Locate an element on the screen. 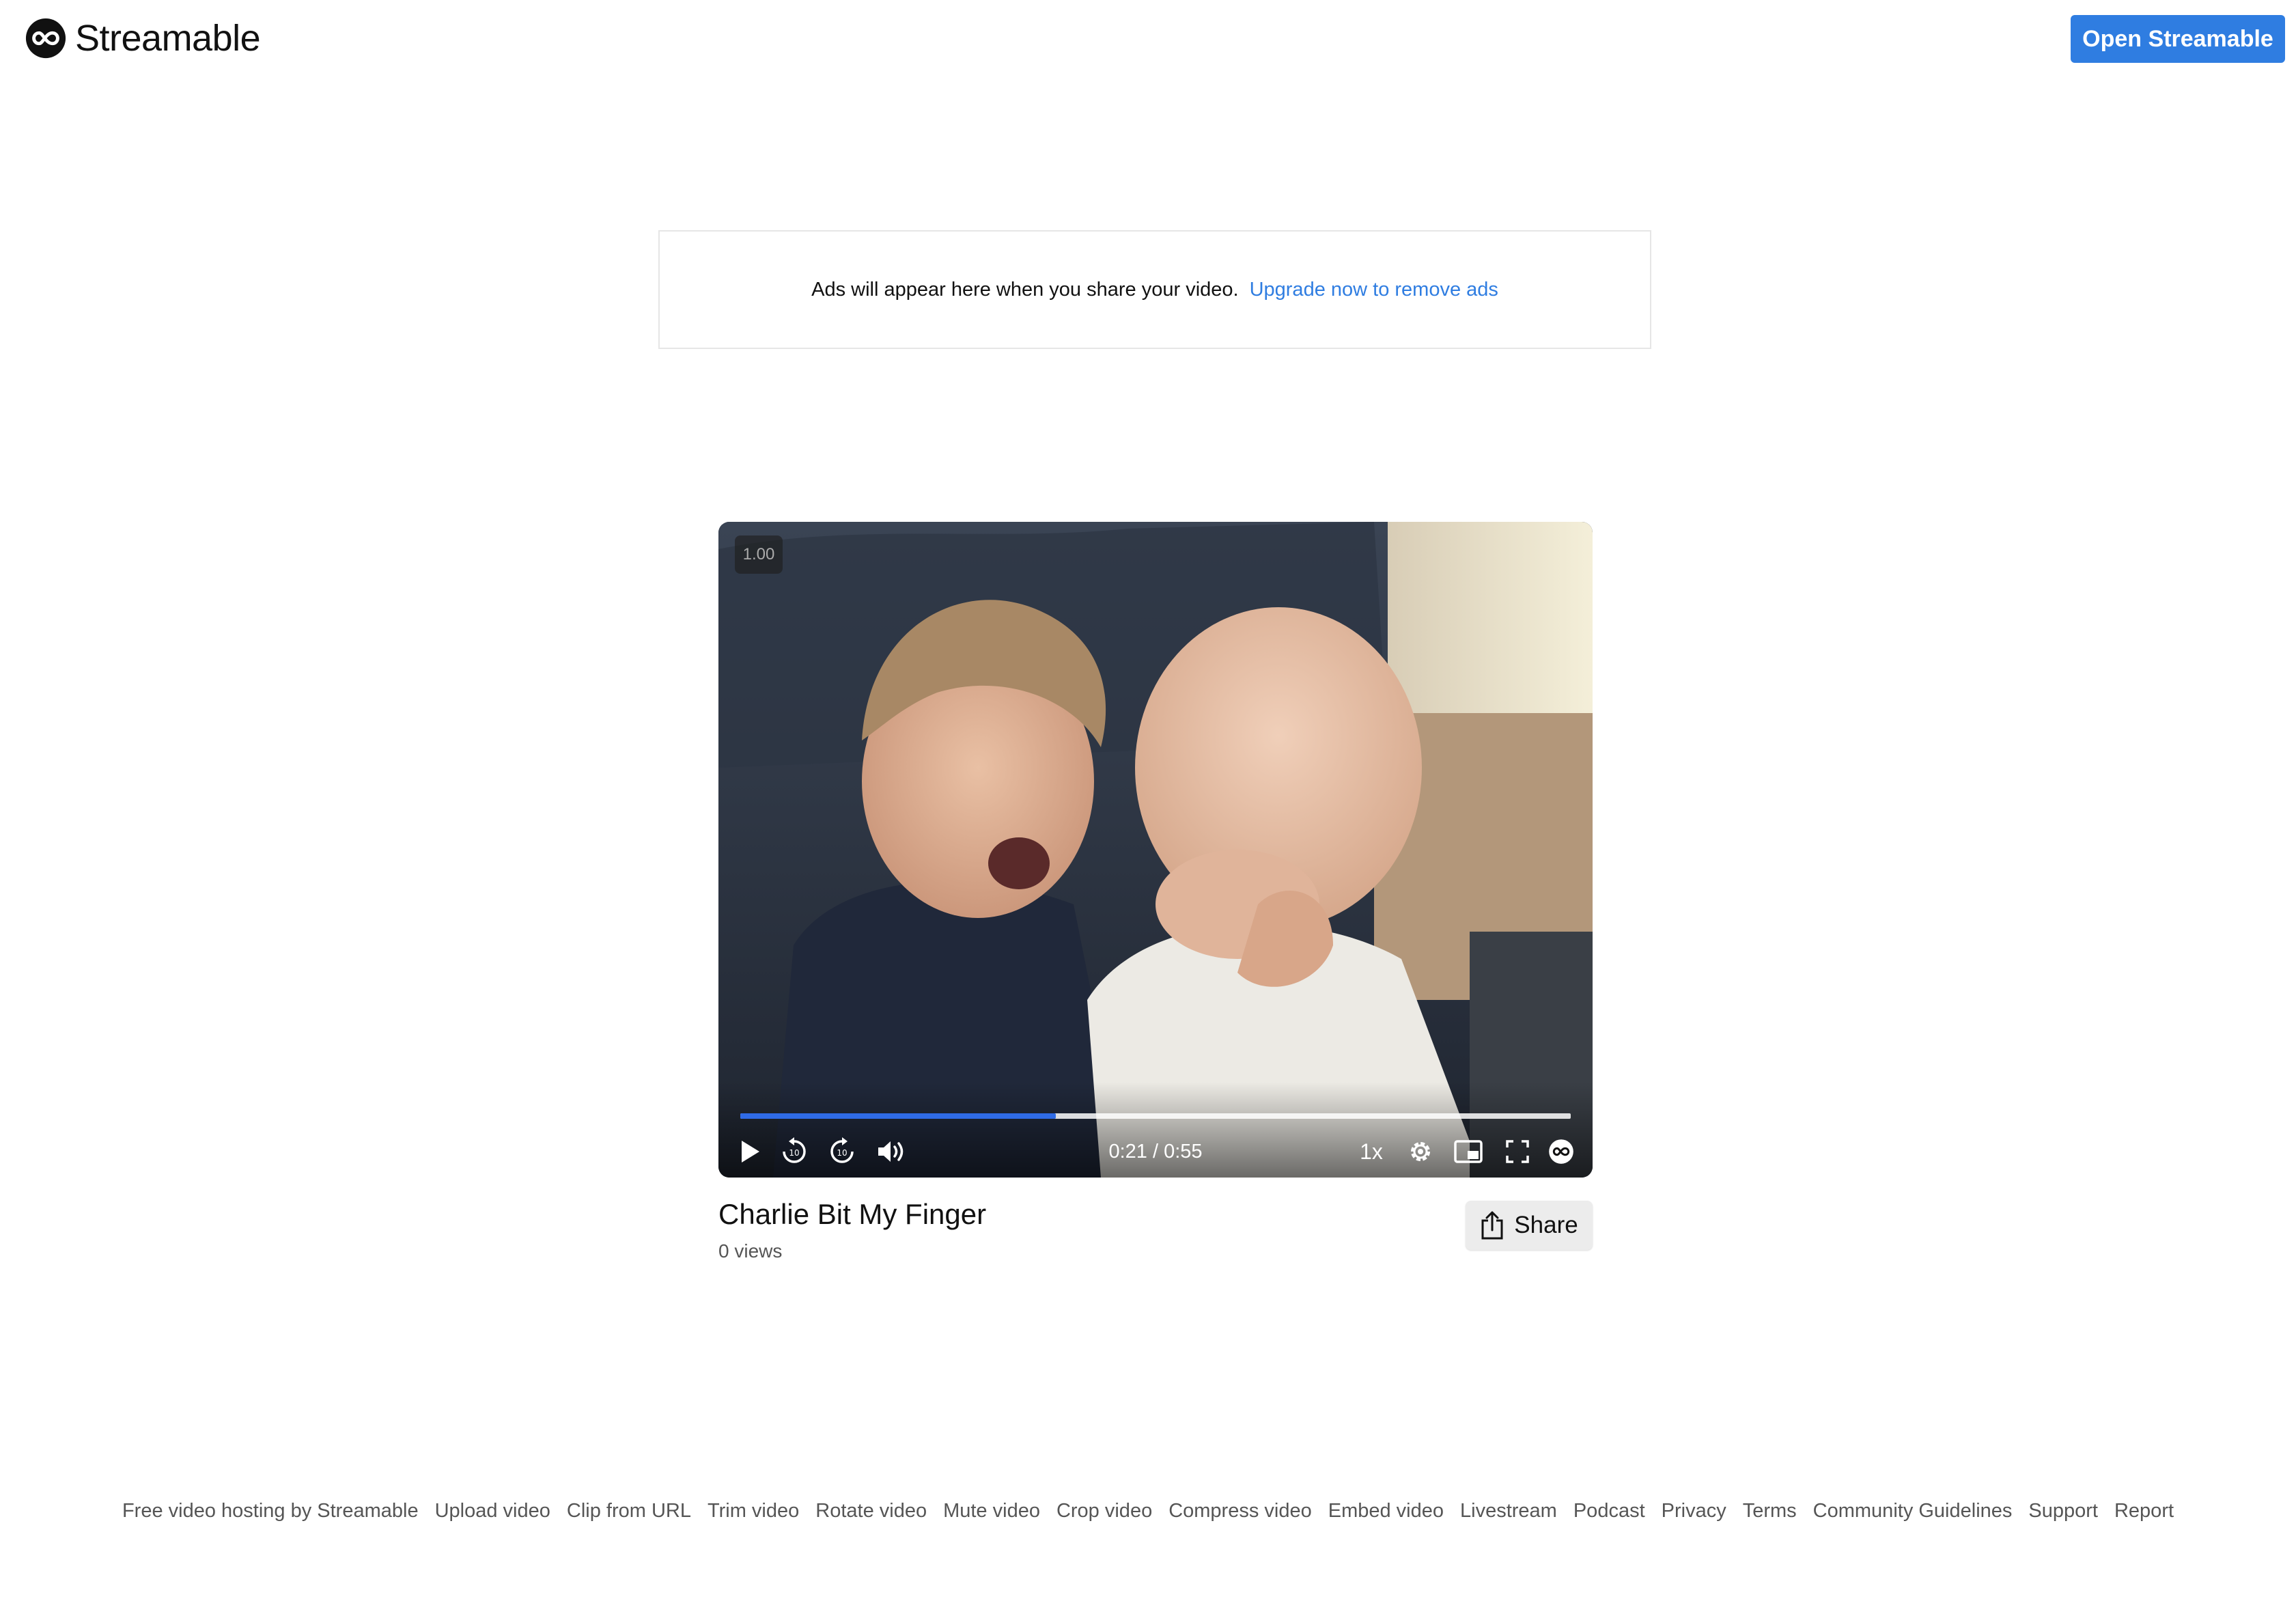 Image resolution: width=2296 pixels, height=1601 pixels. footer-link: Clip from URL is located at coordinates (629, 1511).